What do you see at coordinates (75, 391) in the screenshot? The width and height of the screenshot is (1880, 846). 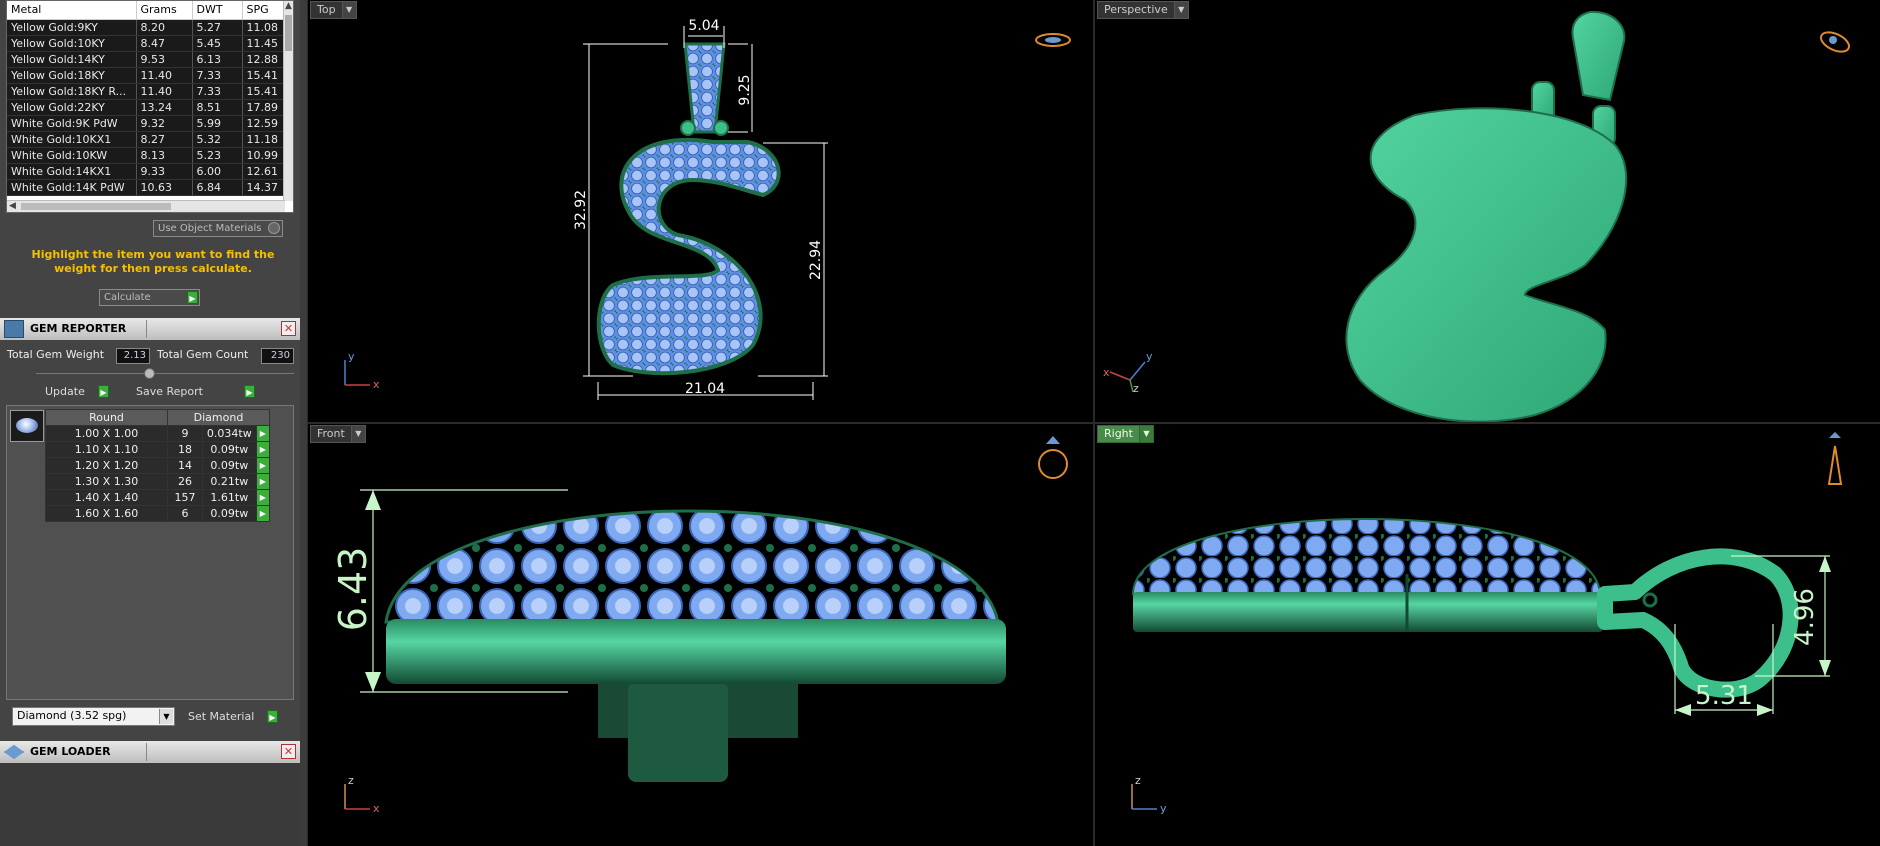 I see `update-button: Update ▶` at bounding box center [75, 391].